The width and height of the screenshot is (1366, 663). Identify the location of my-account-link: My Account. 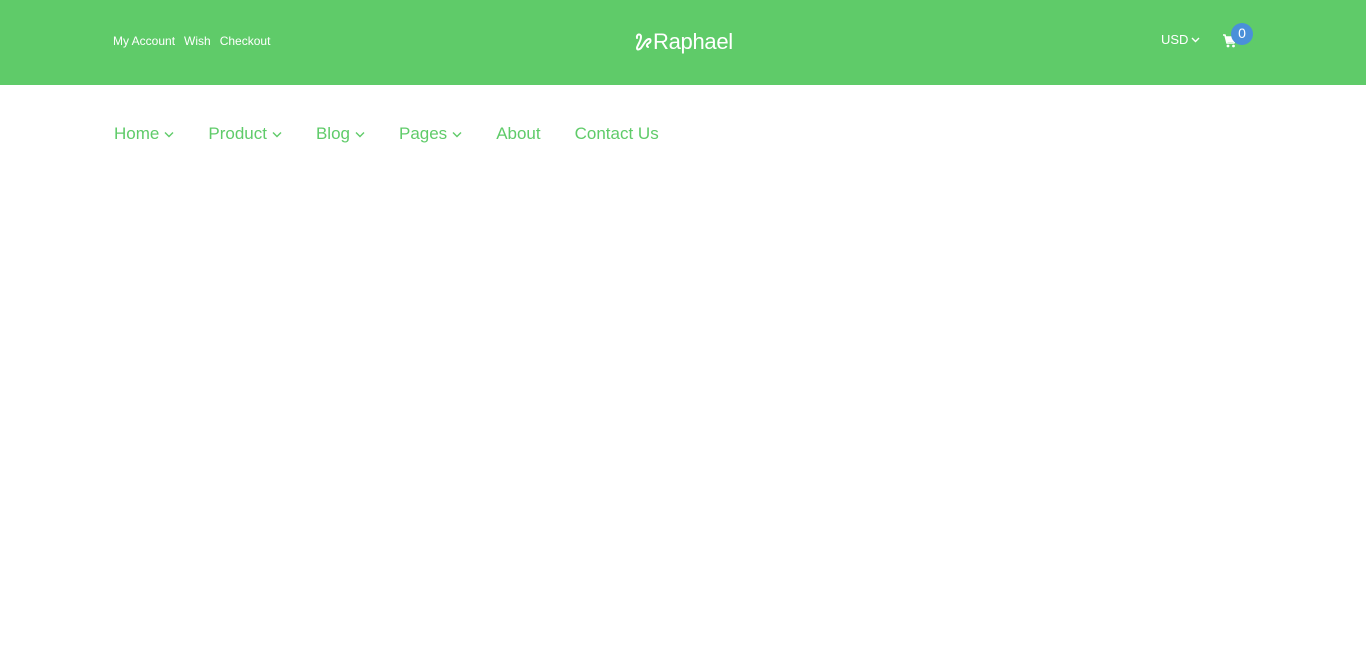
(144, 41).